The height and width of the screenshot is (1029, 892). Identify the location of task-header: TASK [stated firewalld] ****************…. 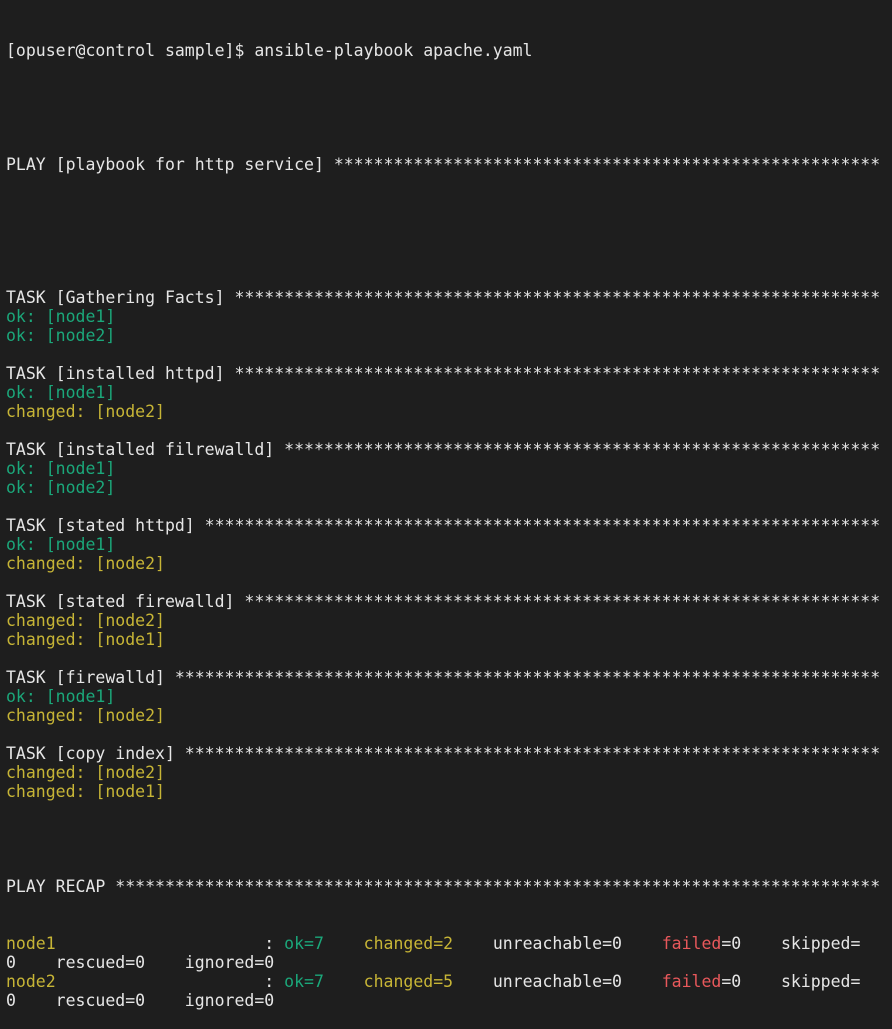
(443, 601).